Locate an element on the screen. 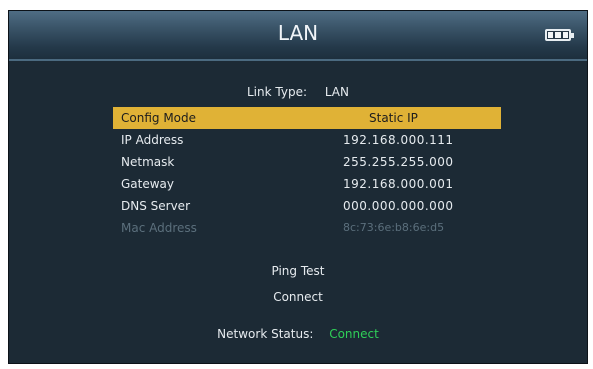  config-mode-label: Config Mode is located at coordinates (159, 118).